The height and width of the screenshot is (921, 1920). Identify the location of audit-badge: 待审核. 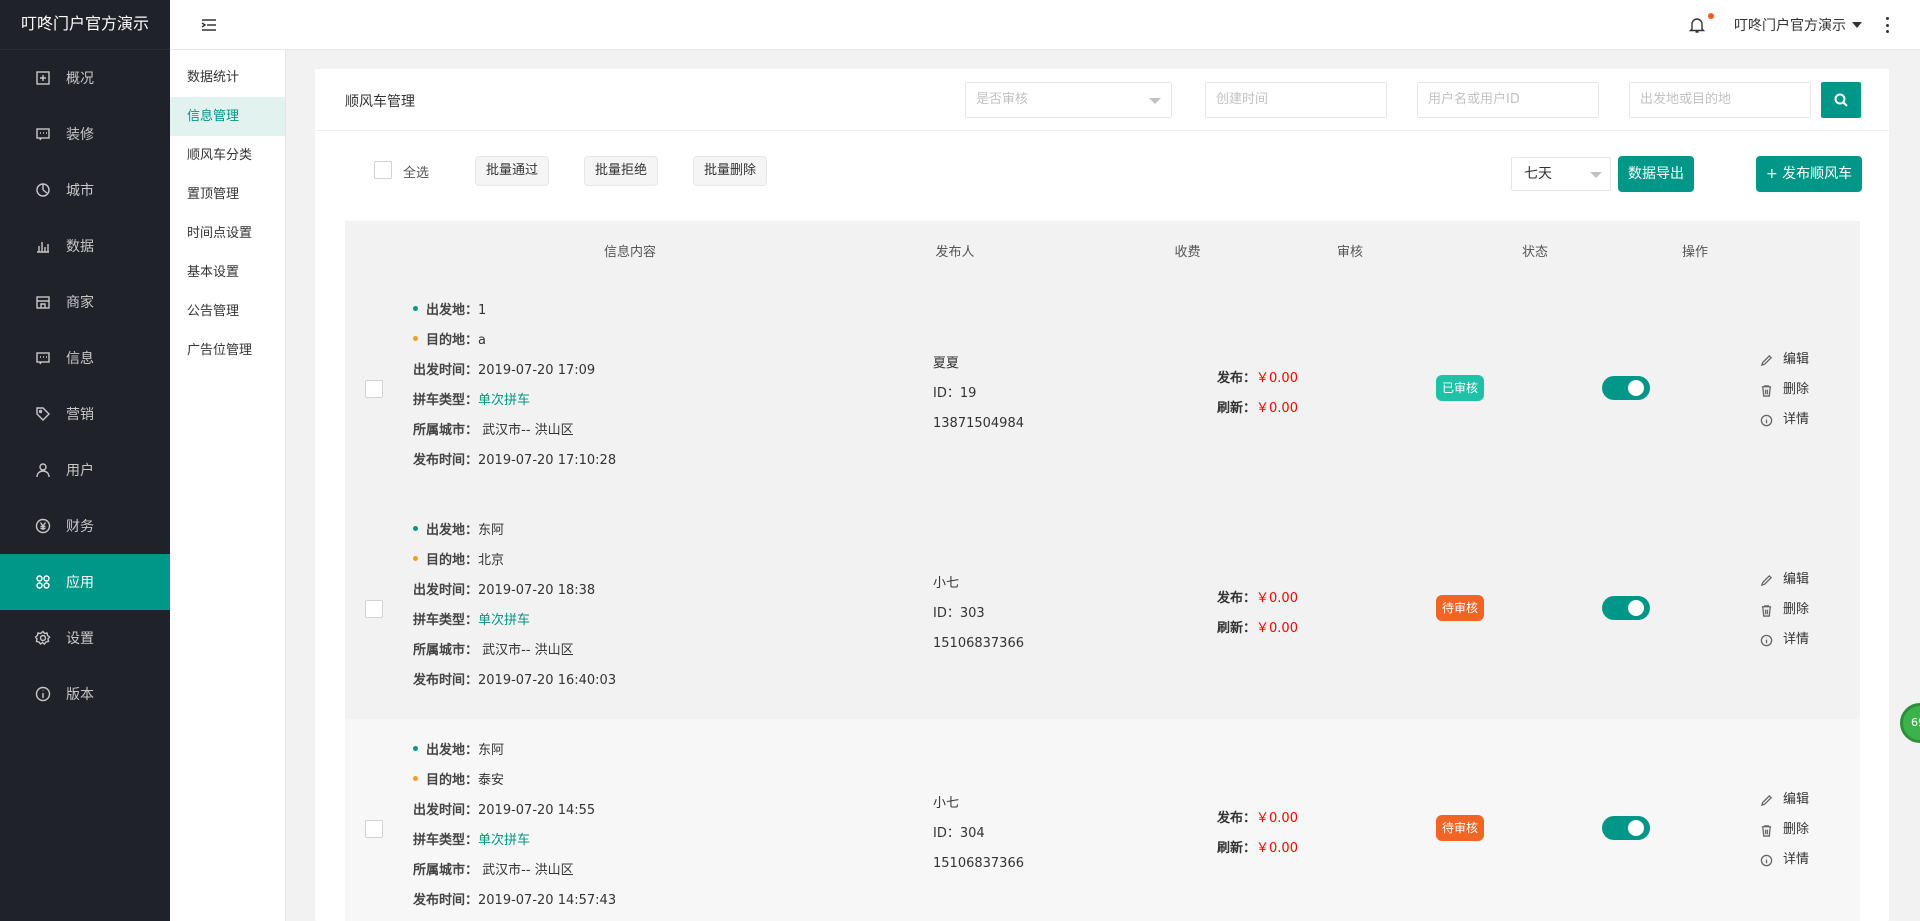
(1460, 608).